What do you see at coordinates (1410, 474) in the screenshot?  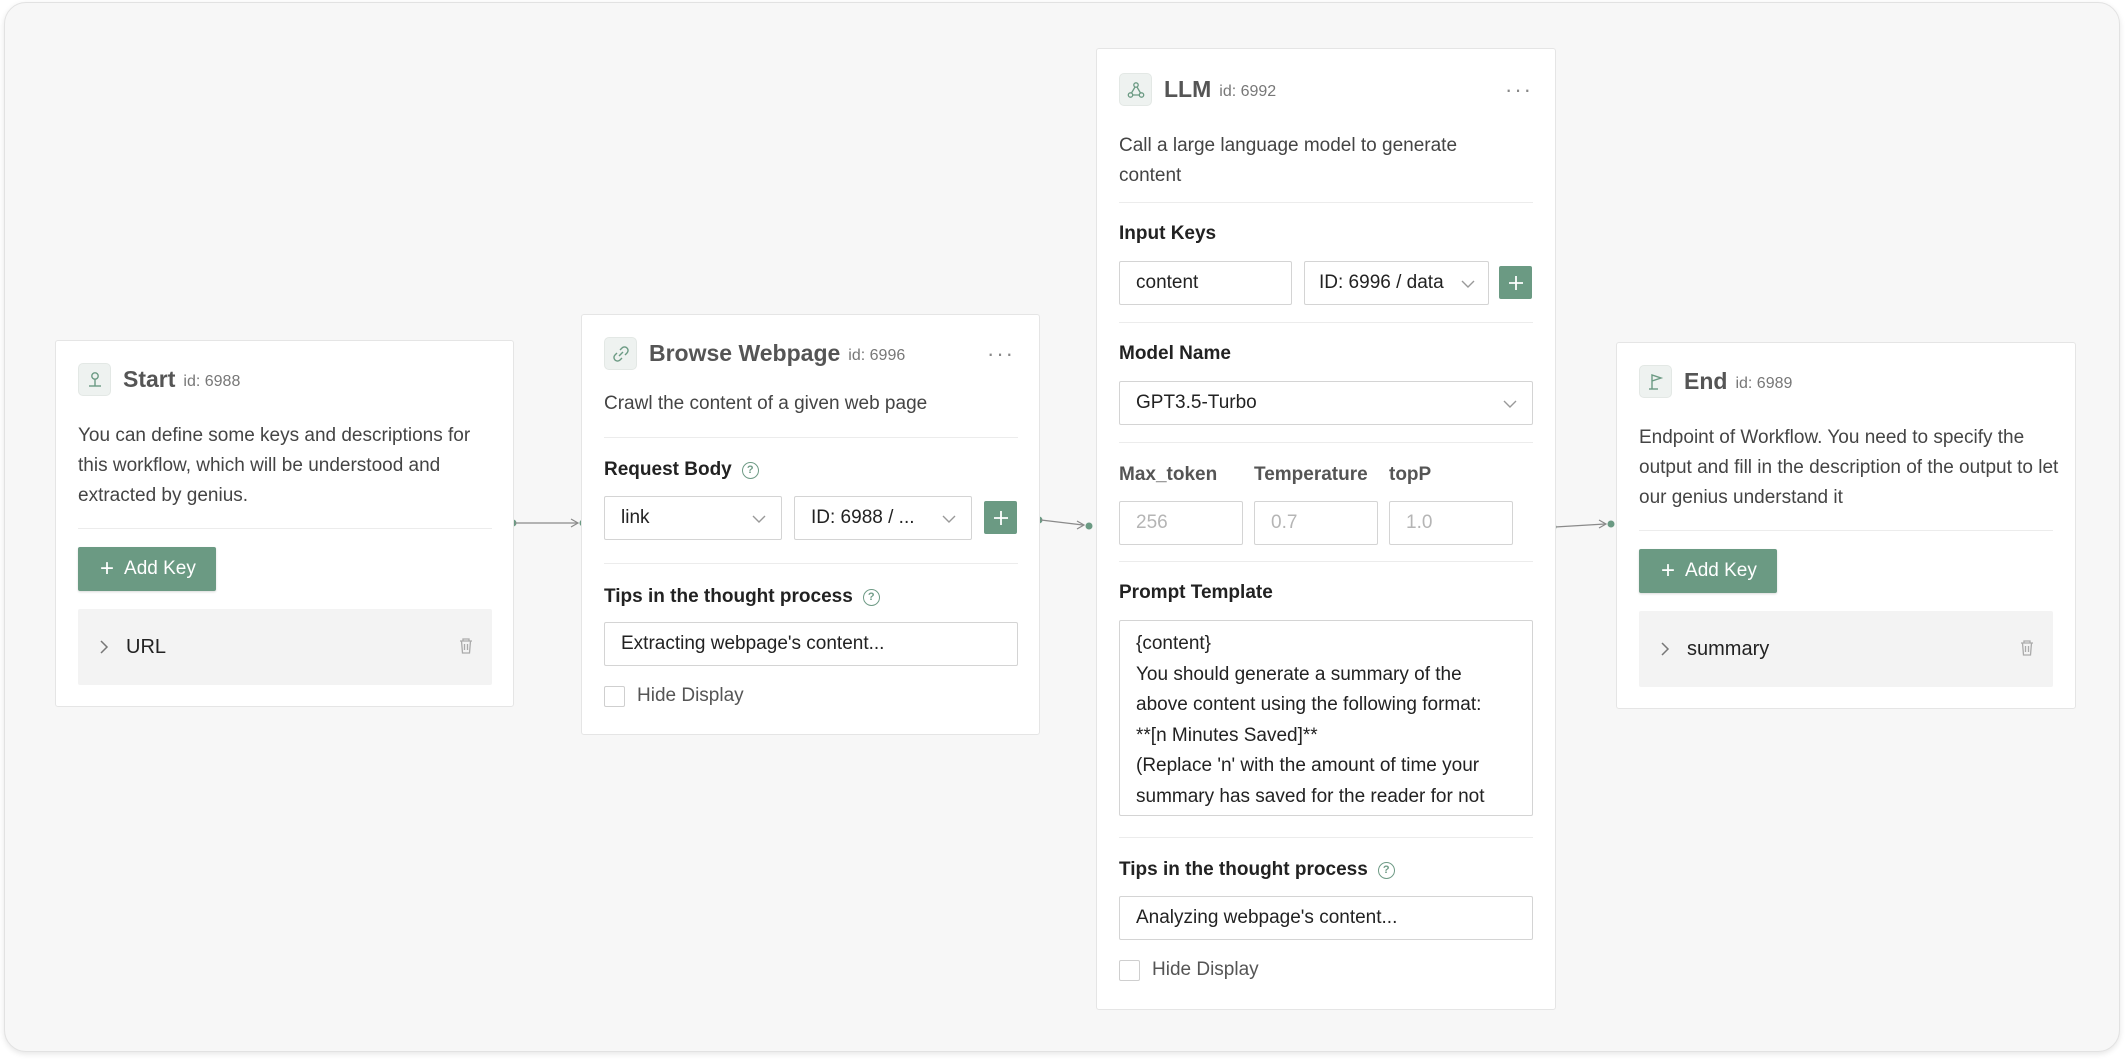 I see `top-p-label: topP` at bounding box center [1410, 474].